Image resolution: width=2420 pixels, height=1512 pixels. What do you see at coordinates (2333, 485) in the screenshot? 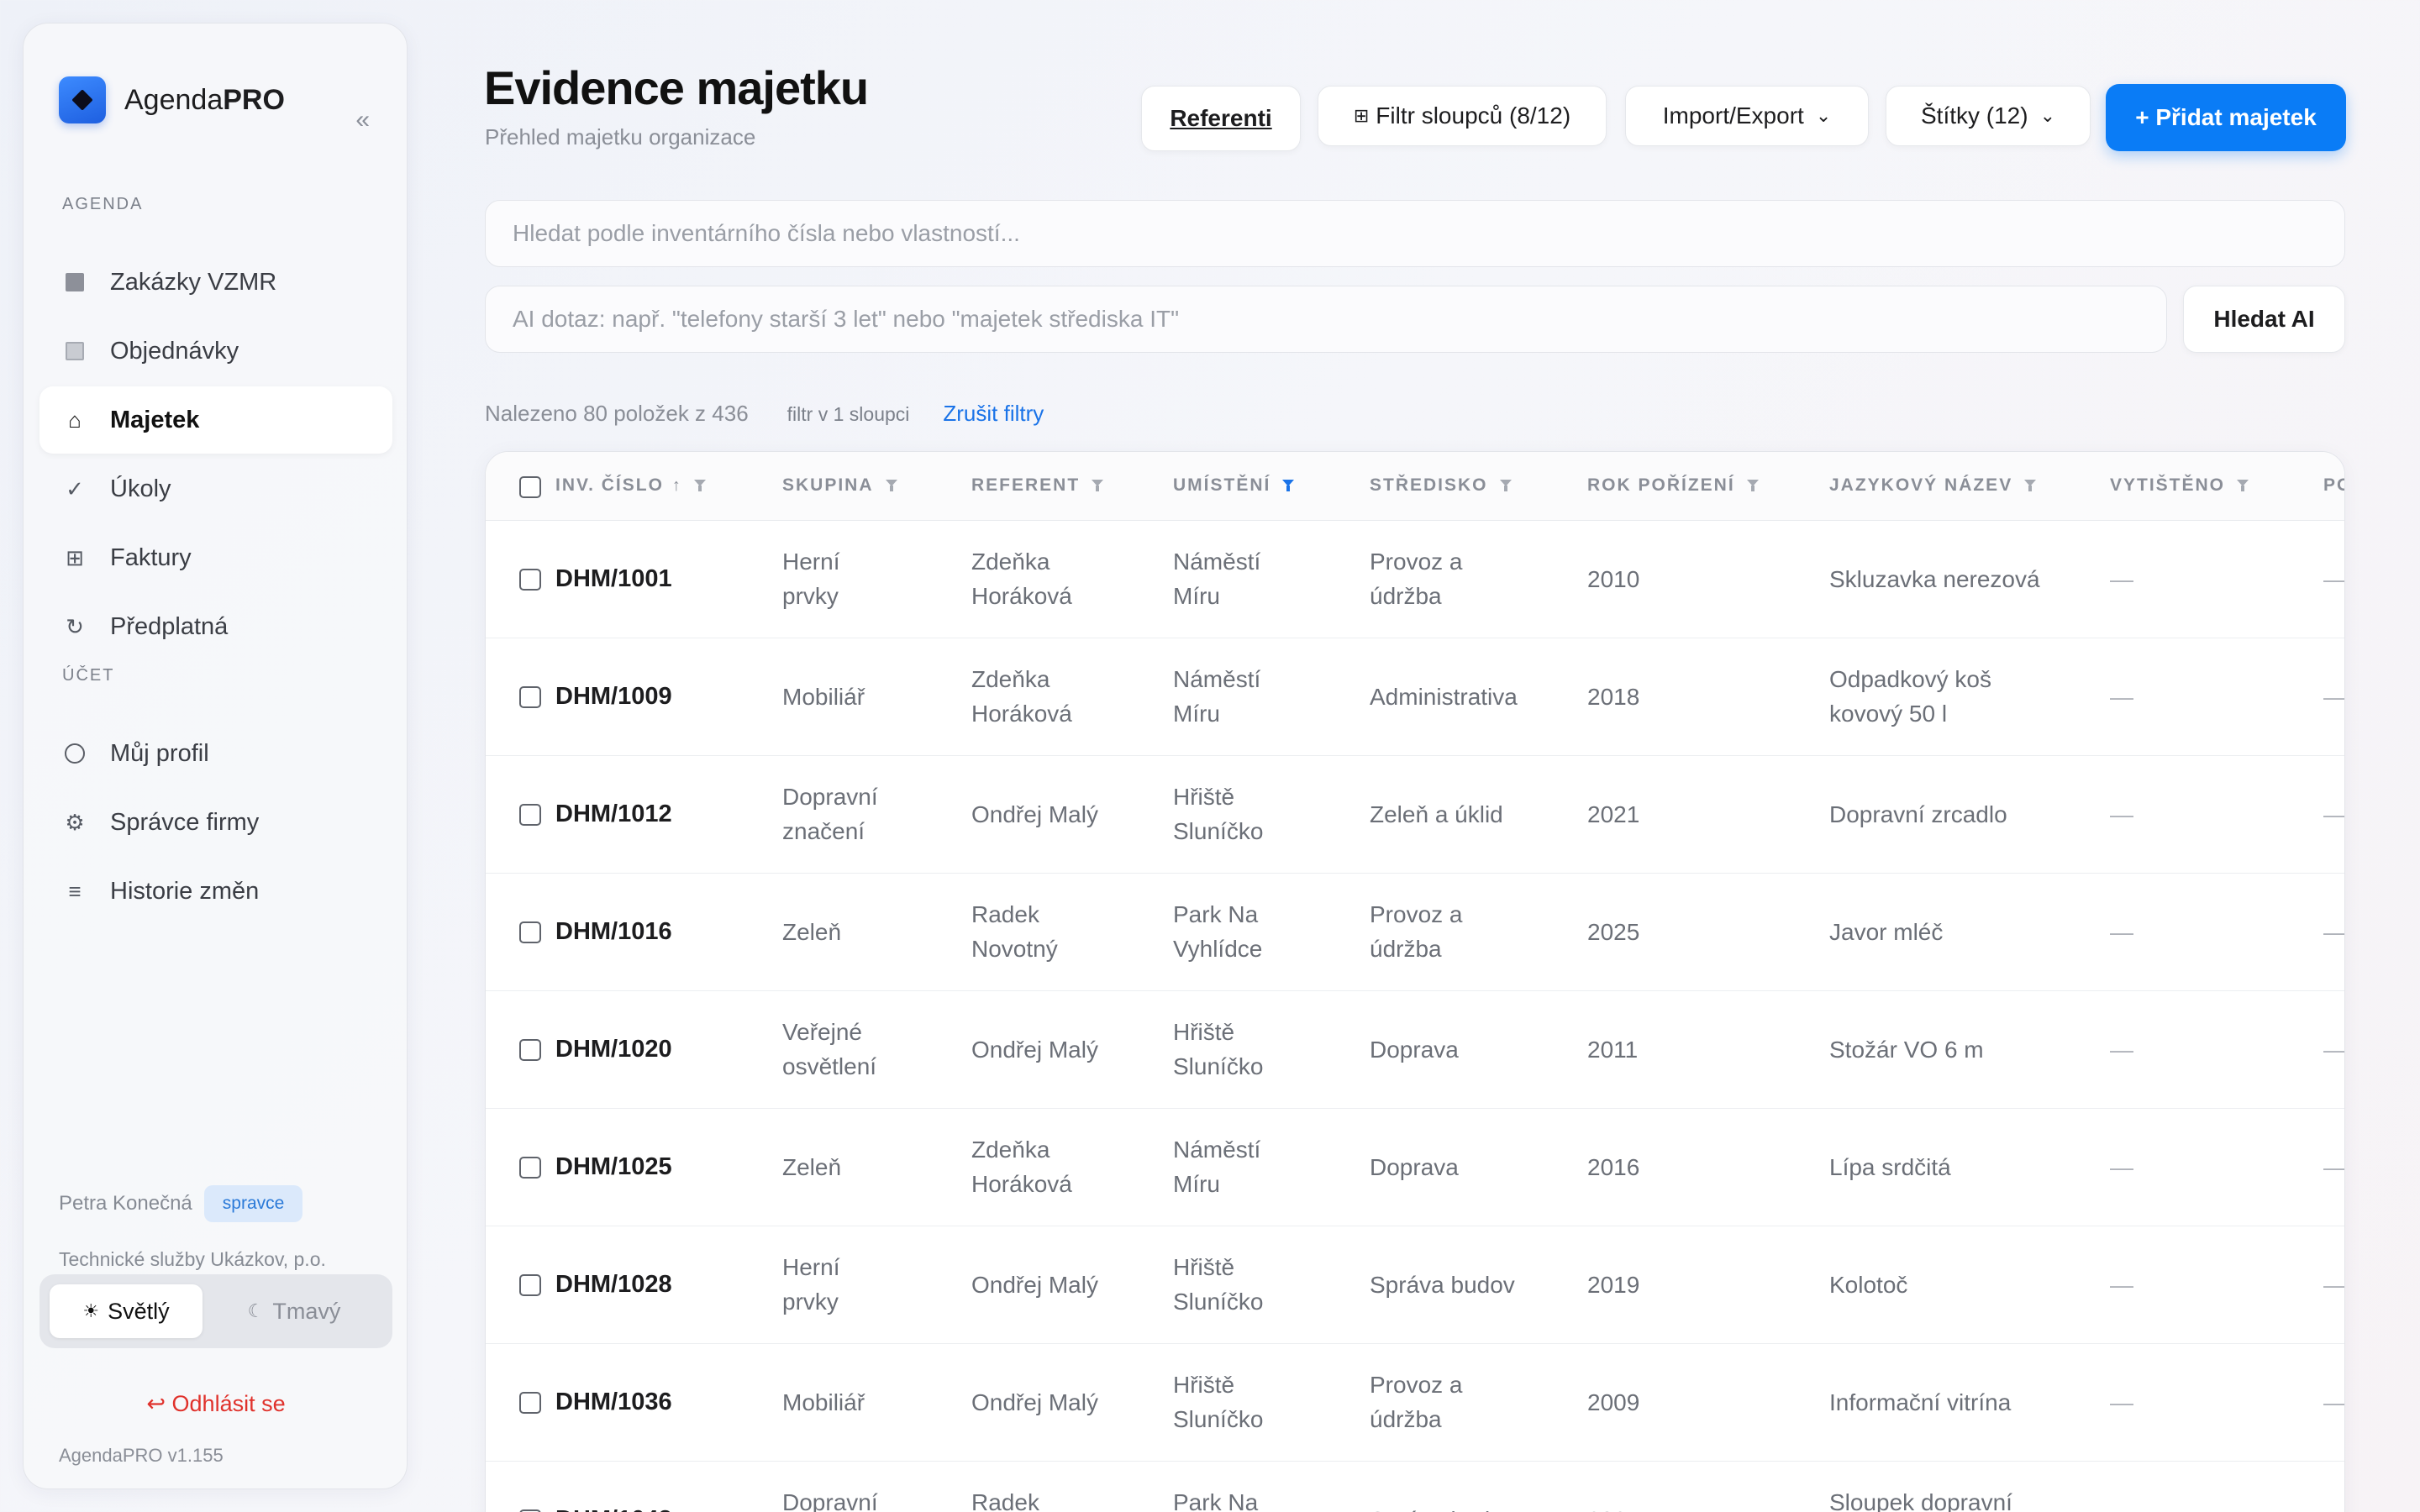
I see `column-header-po: PO` at bounding box center [2333, 485].